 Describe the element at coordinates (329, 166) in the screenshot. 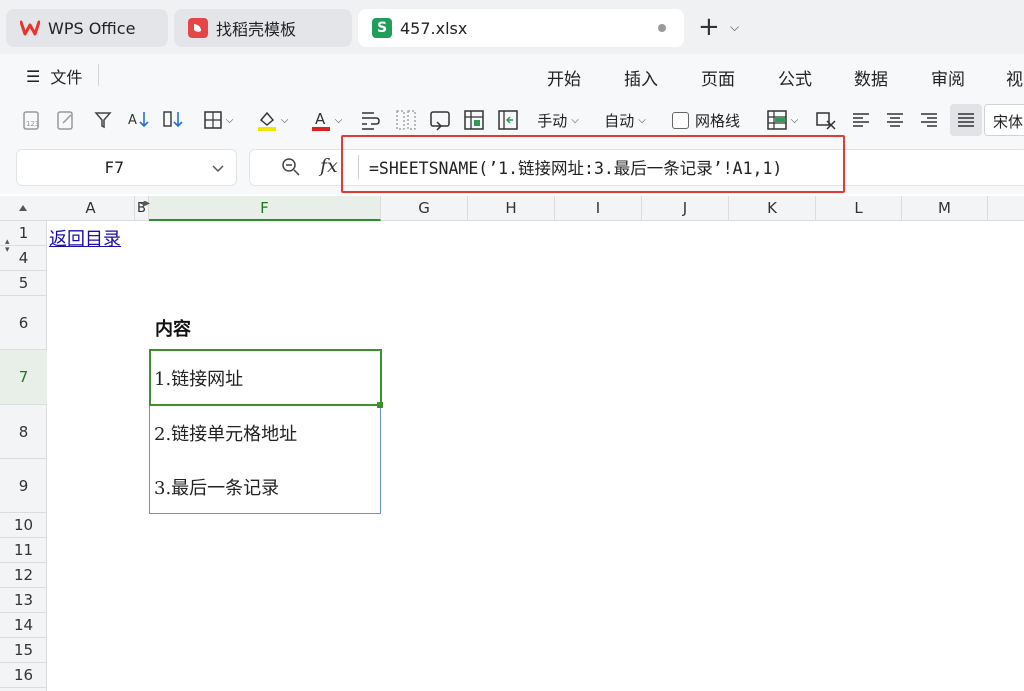

I see `fx-button: fx` at that location.